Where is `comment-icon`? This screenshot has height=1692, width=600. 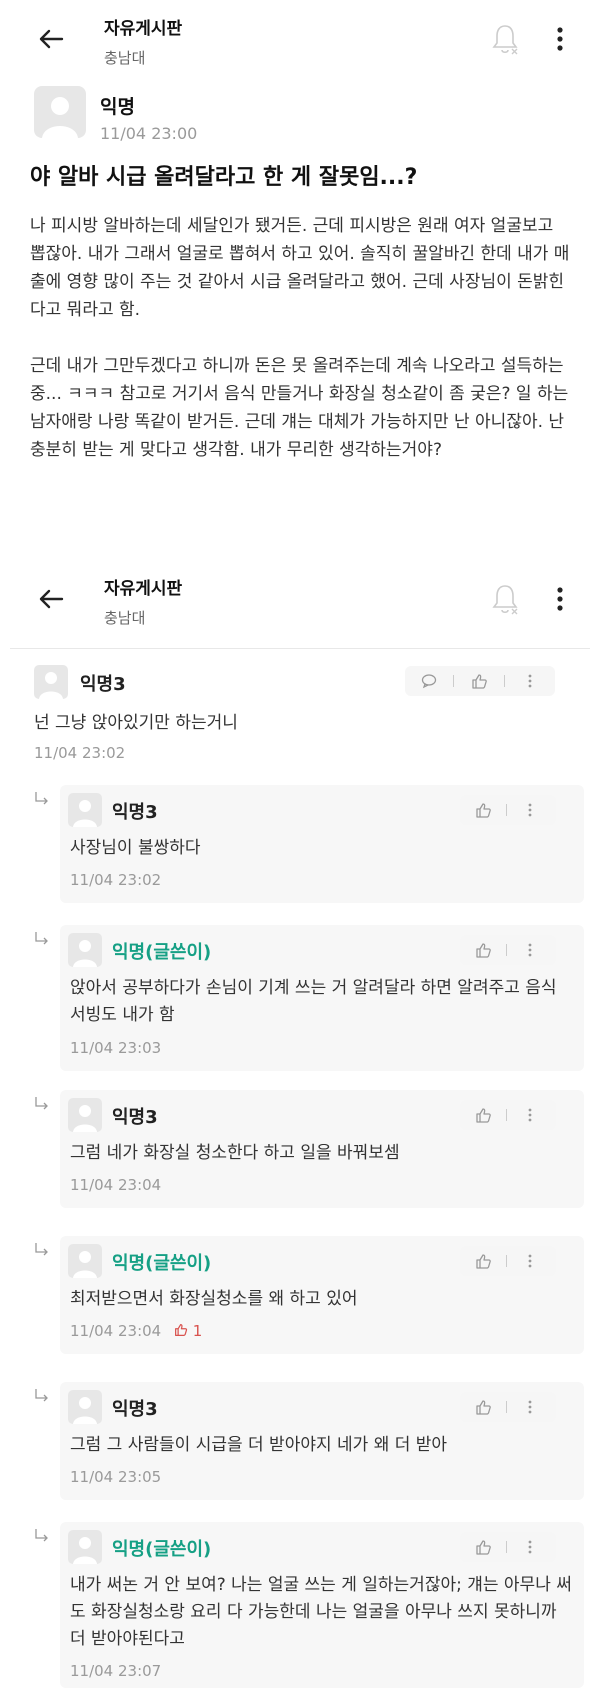
comment-icon is located at coordinates (429, 681).